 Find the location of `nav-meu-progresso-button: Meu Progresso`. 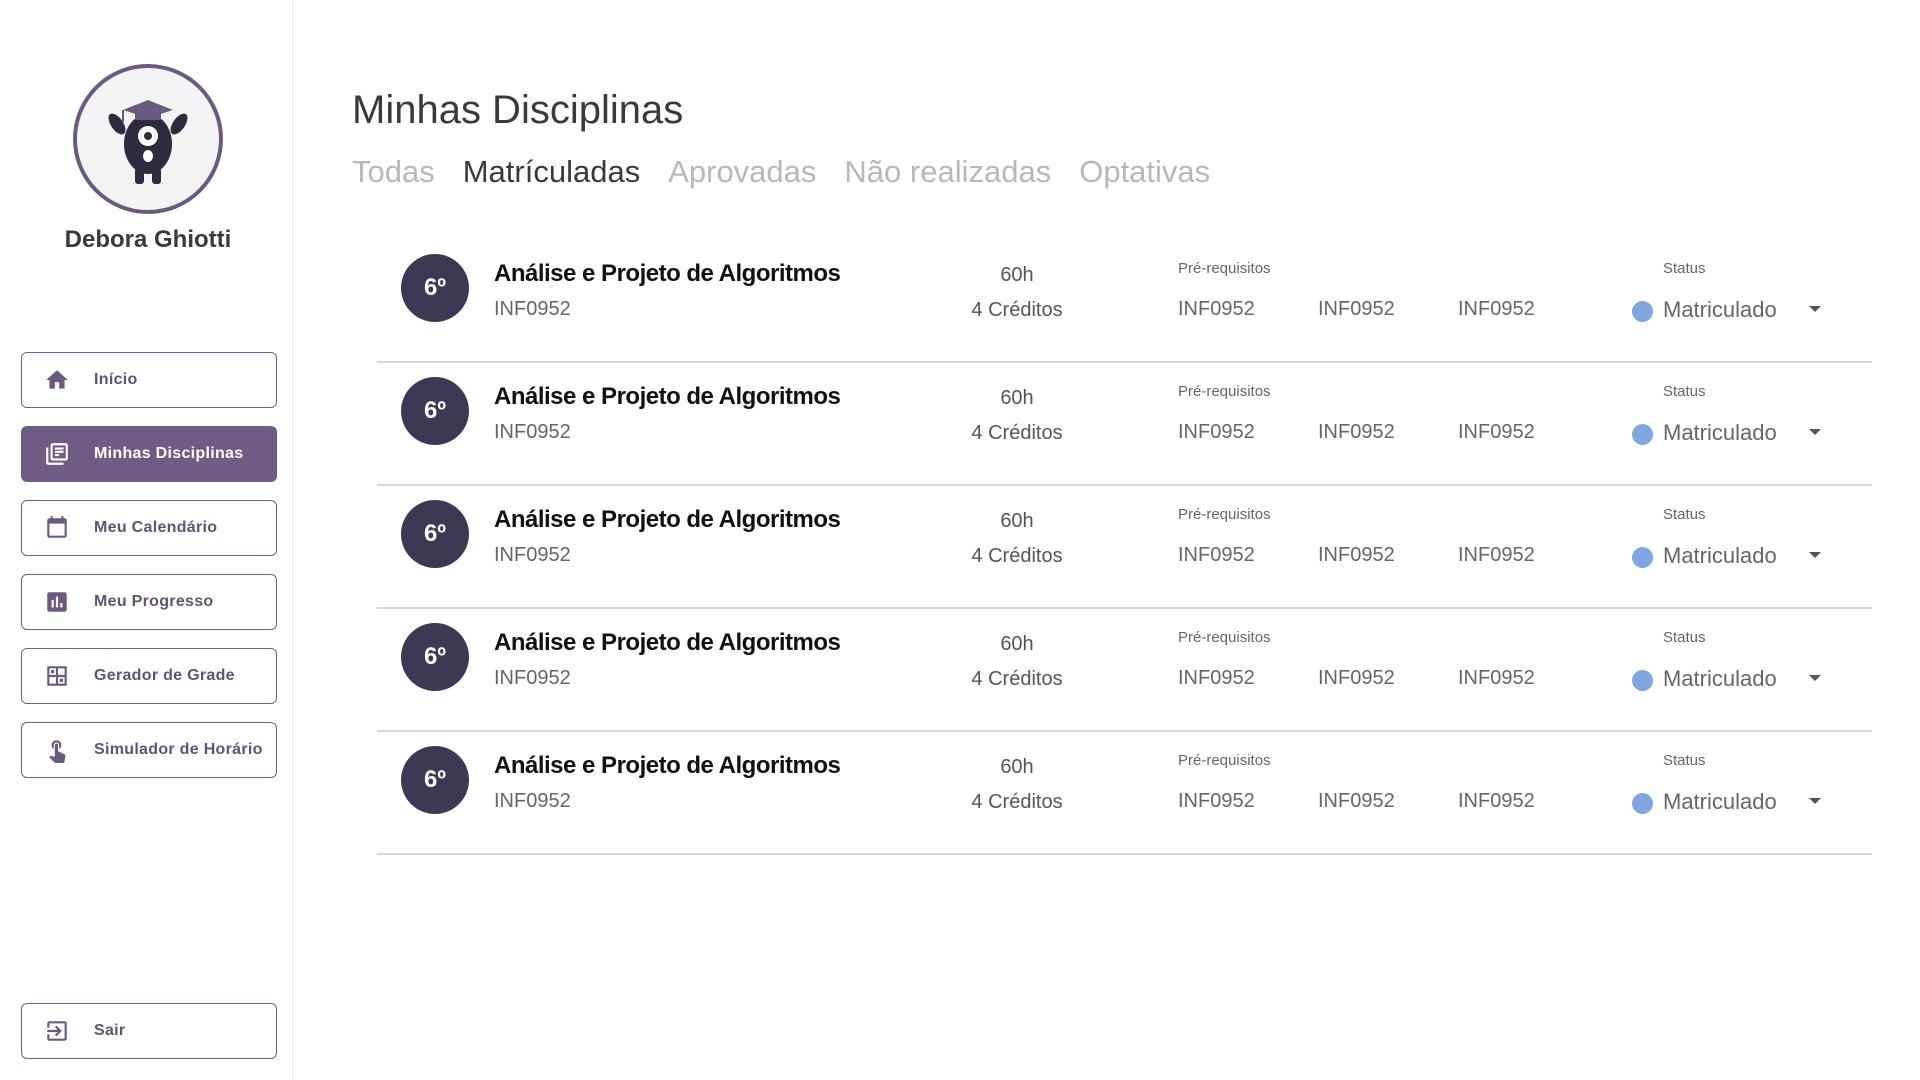

nav-meu-progresso-button: Meu Progresso is located at coordinates (149, 602).